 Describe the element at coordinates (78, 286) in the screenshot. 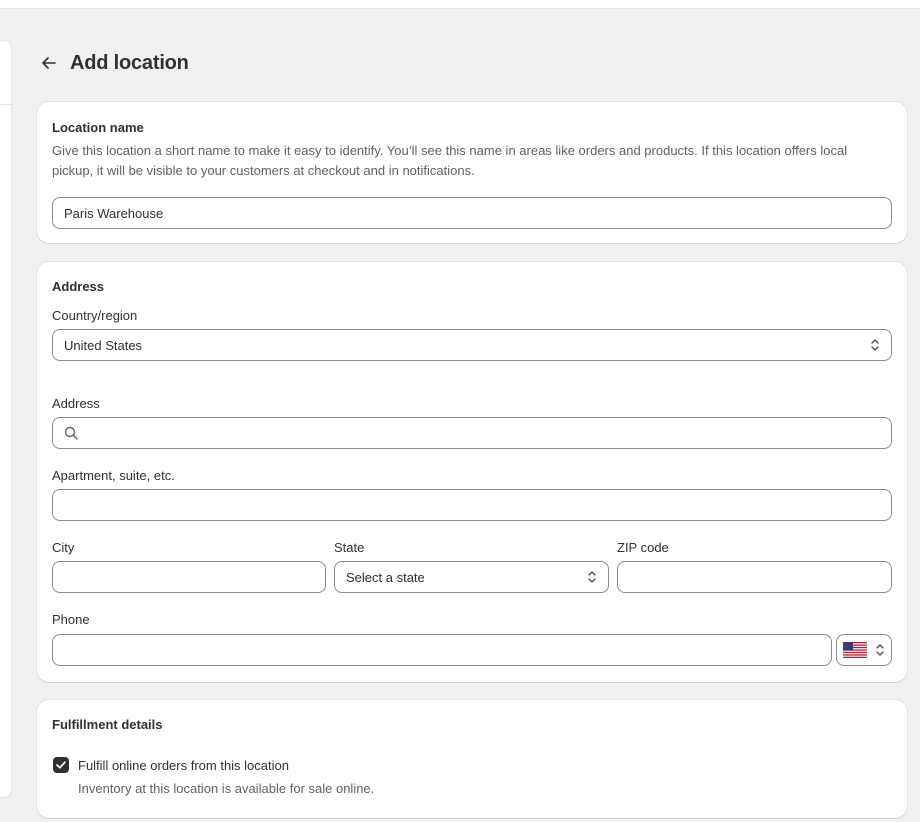

I see `address-title: Address` at that location.